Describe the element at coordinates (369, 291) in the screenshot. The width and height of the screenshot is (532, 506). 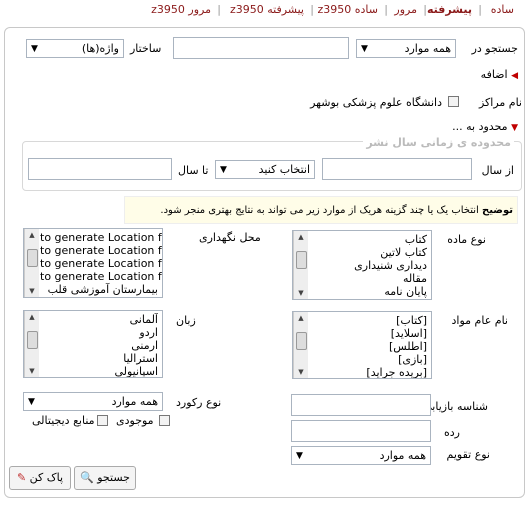
I see `list-item: پایان نامه` at that location.